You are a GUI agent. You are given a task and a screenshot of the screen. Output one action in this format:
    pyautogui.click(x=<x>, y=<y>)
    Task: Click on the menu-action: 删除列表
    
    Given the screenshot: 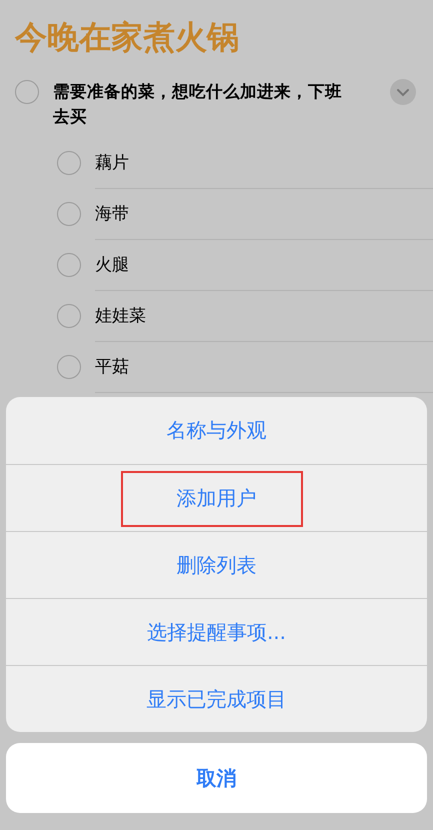 What is the action you would take?
    pyautogui.click(x=216, y=565)
    